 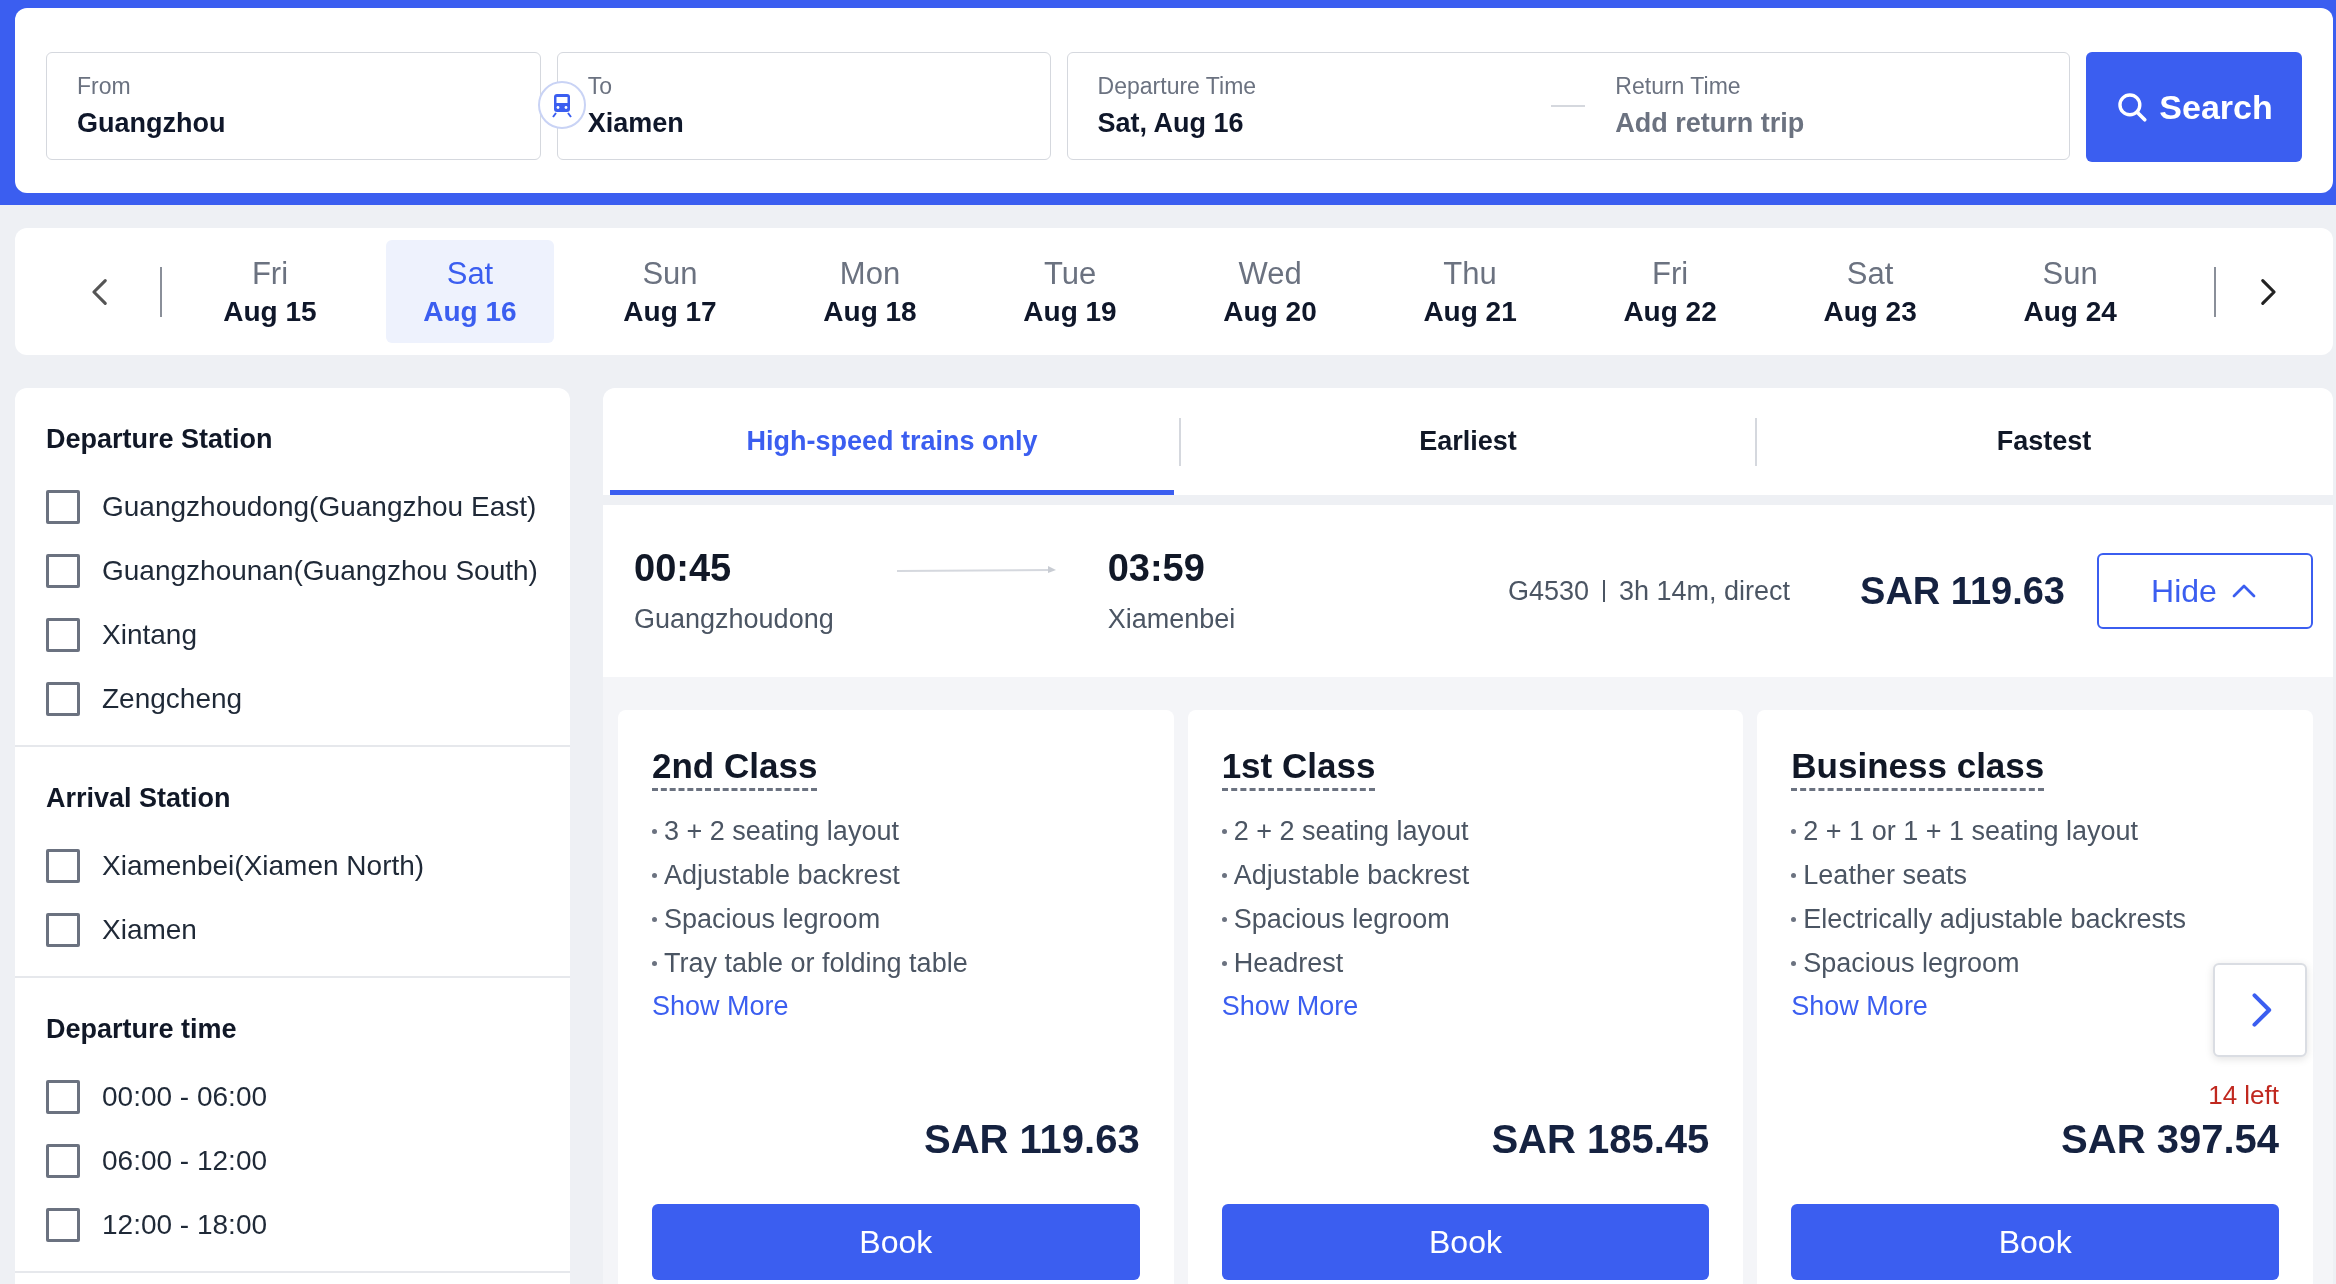 What do you see at coordinates (735, 768) in the screenshot?
I see `class-name: 2nd Class` at bounding box center [735, 768].